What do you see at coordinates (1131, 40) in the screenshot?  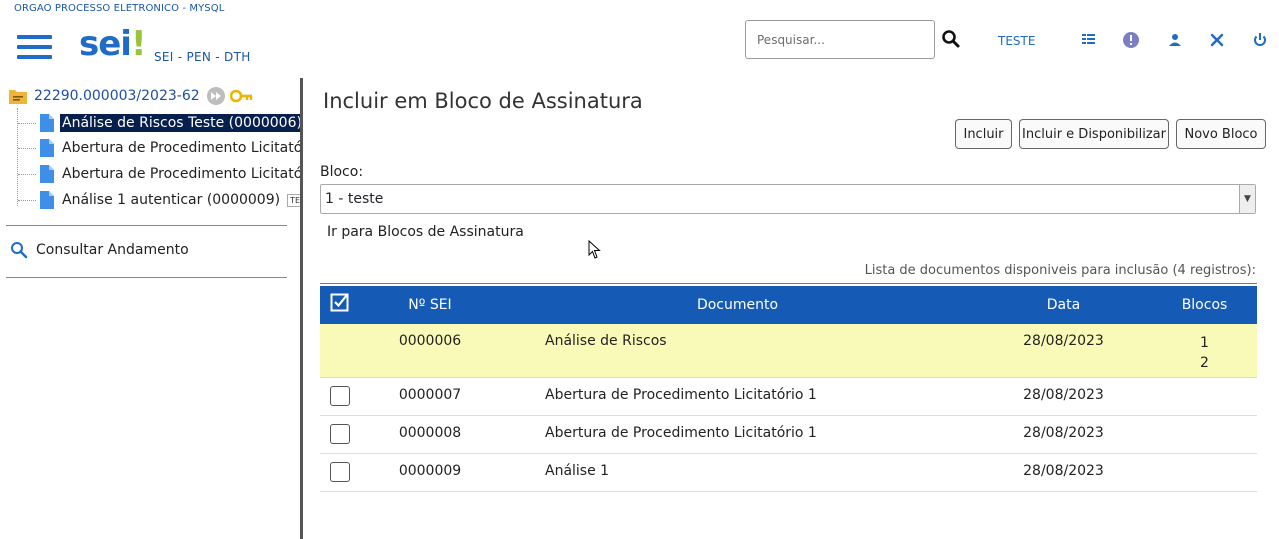 I see `info-icon` at bounding box center [1131, 40].